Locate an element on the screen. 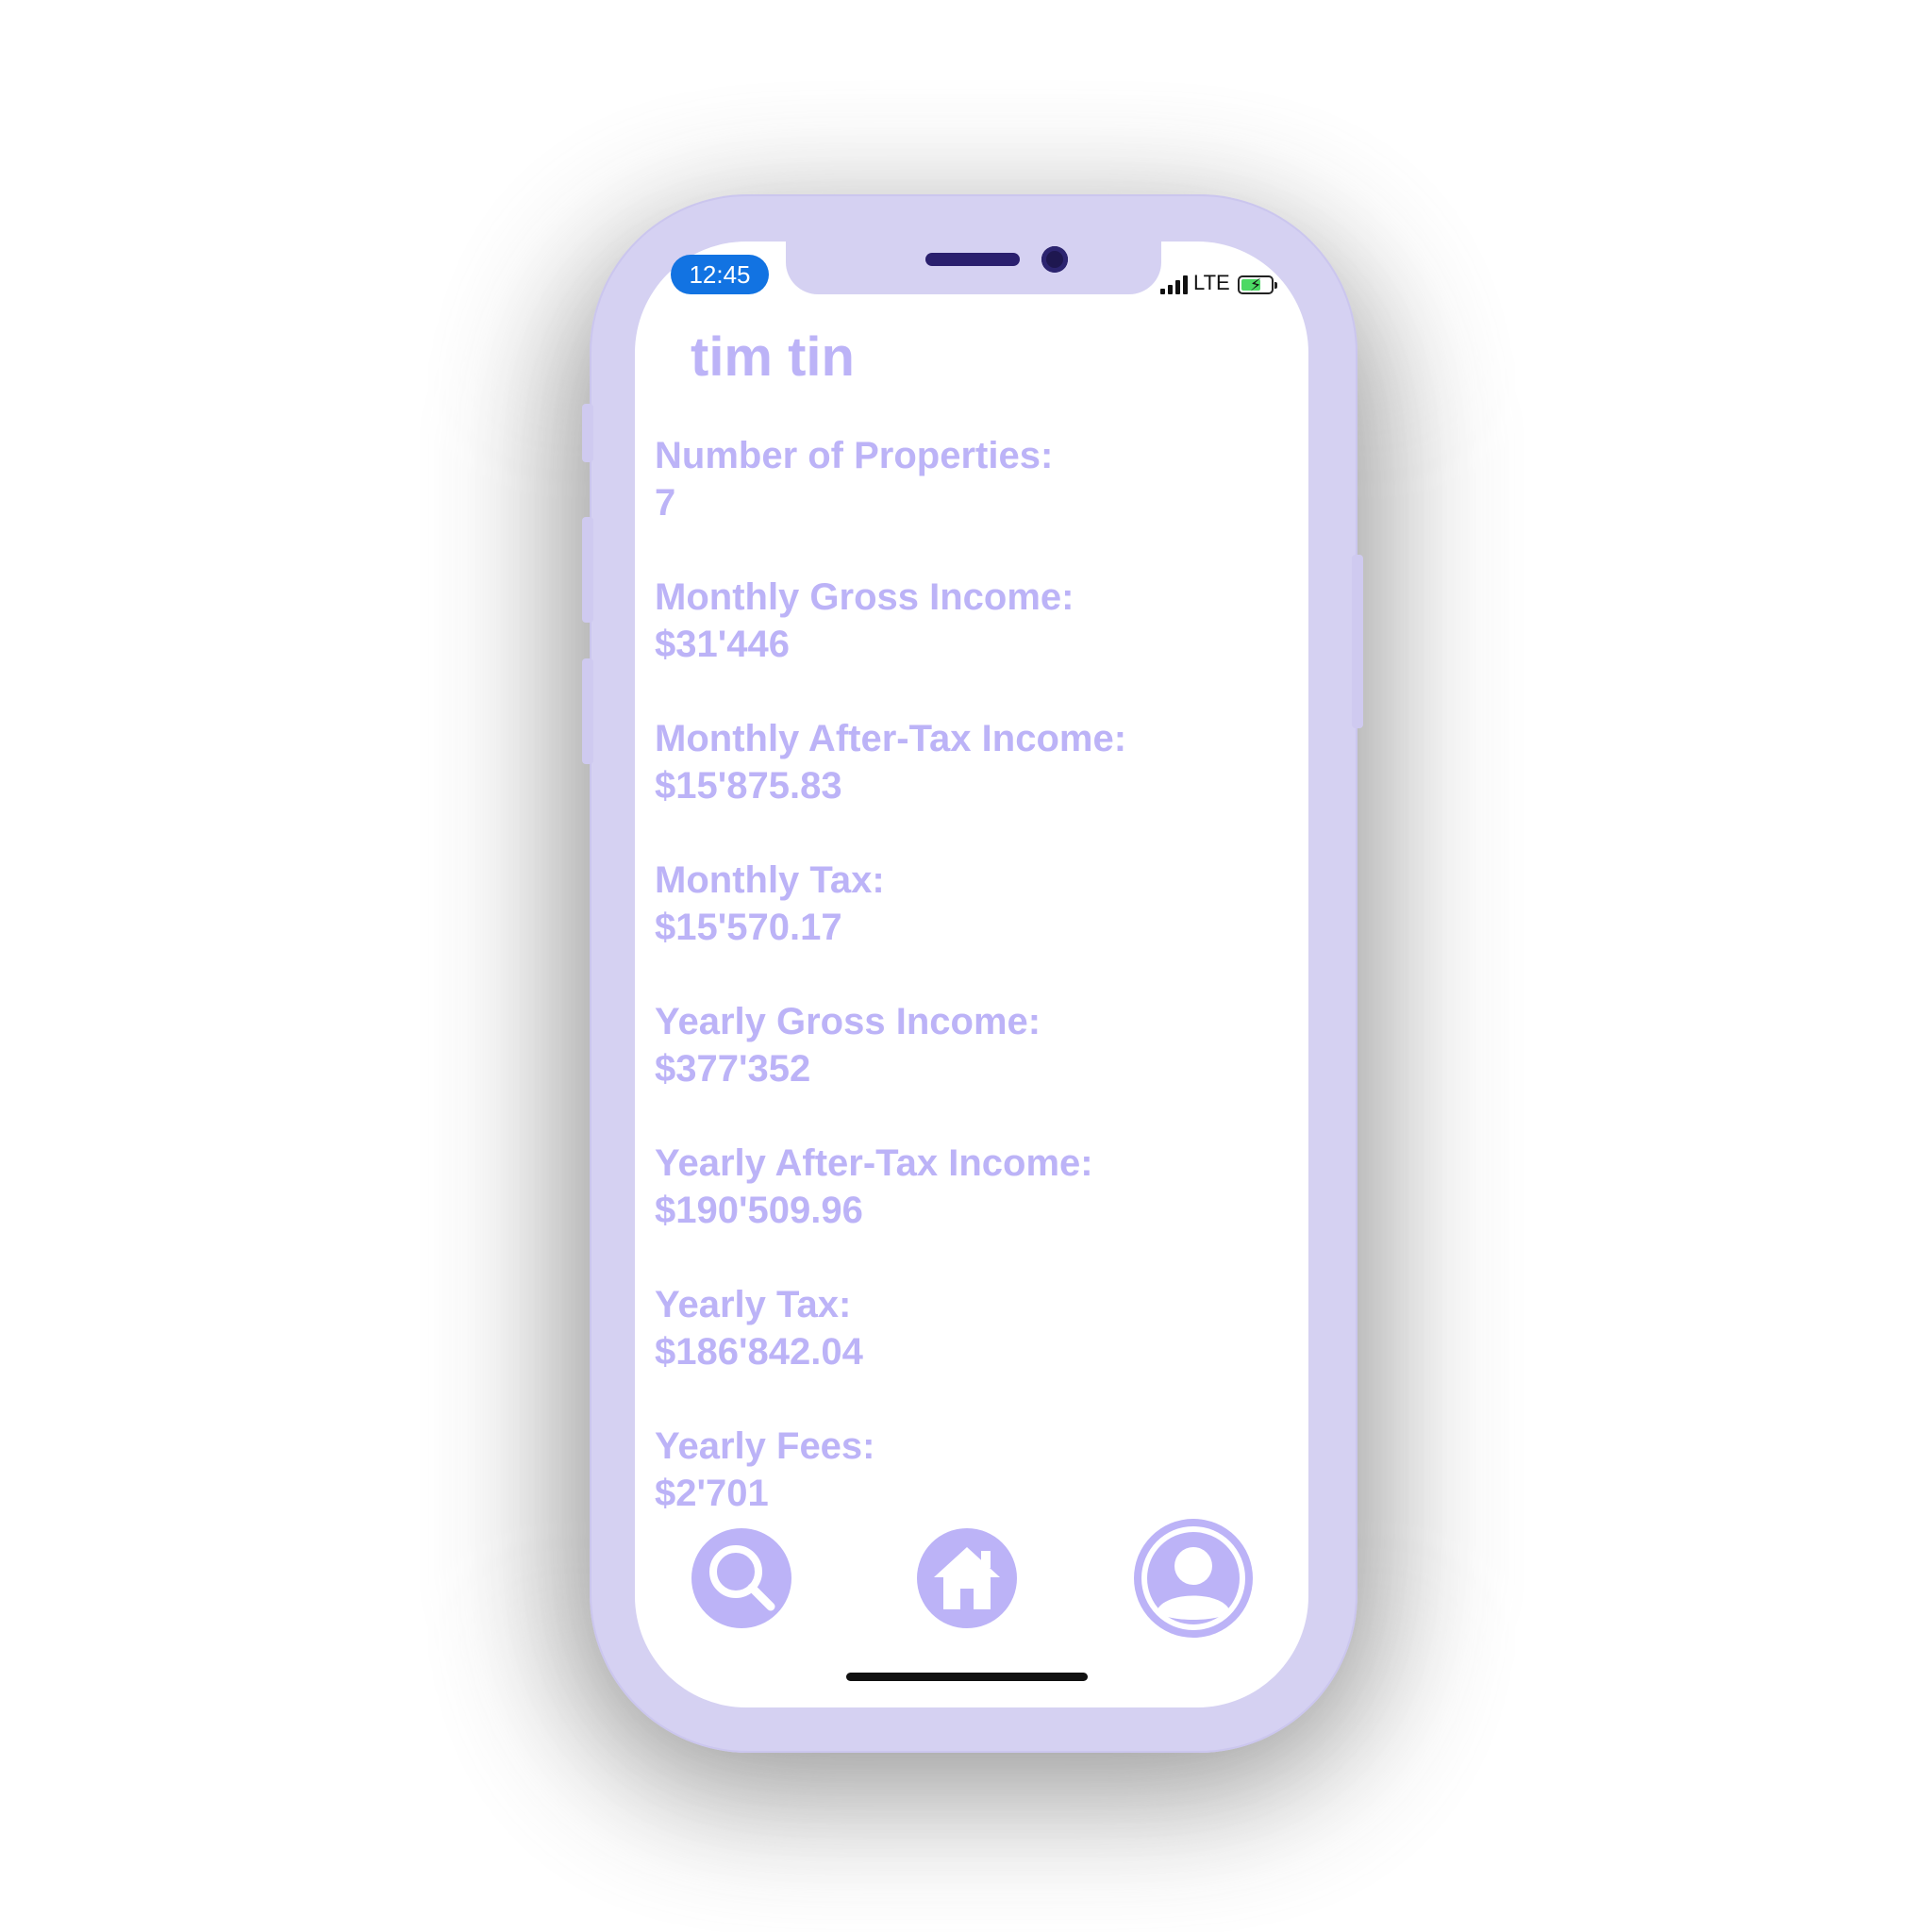 Image resolution: width=1932 pixels, height=1932 pixels. nav-profile-button is located at coordinates (1194, 1579).